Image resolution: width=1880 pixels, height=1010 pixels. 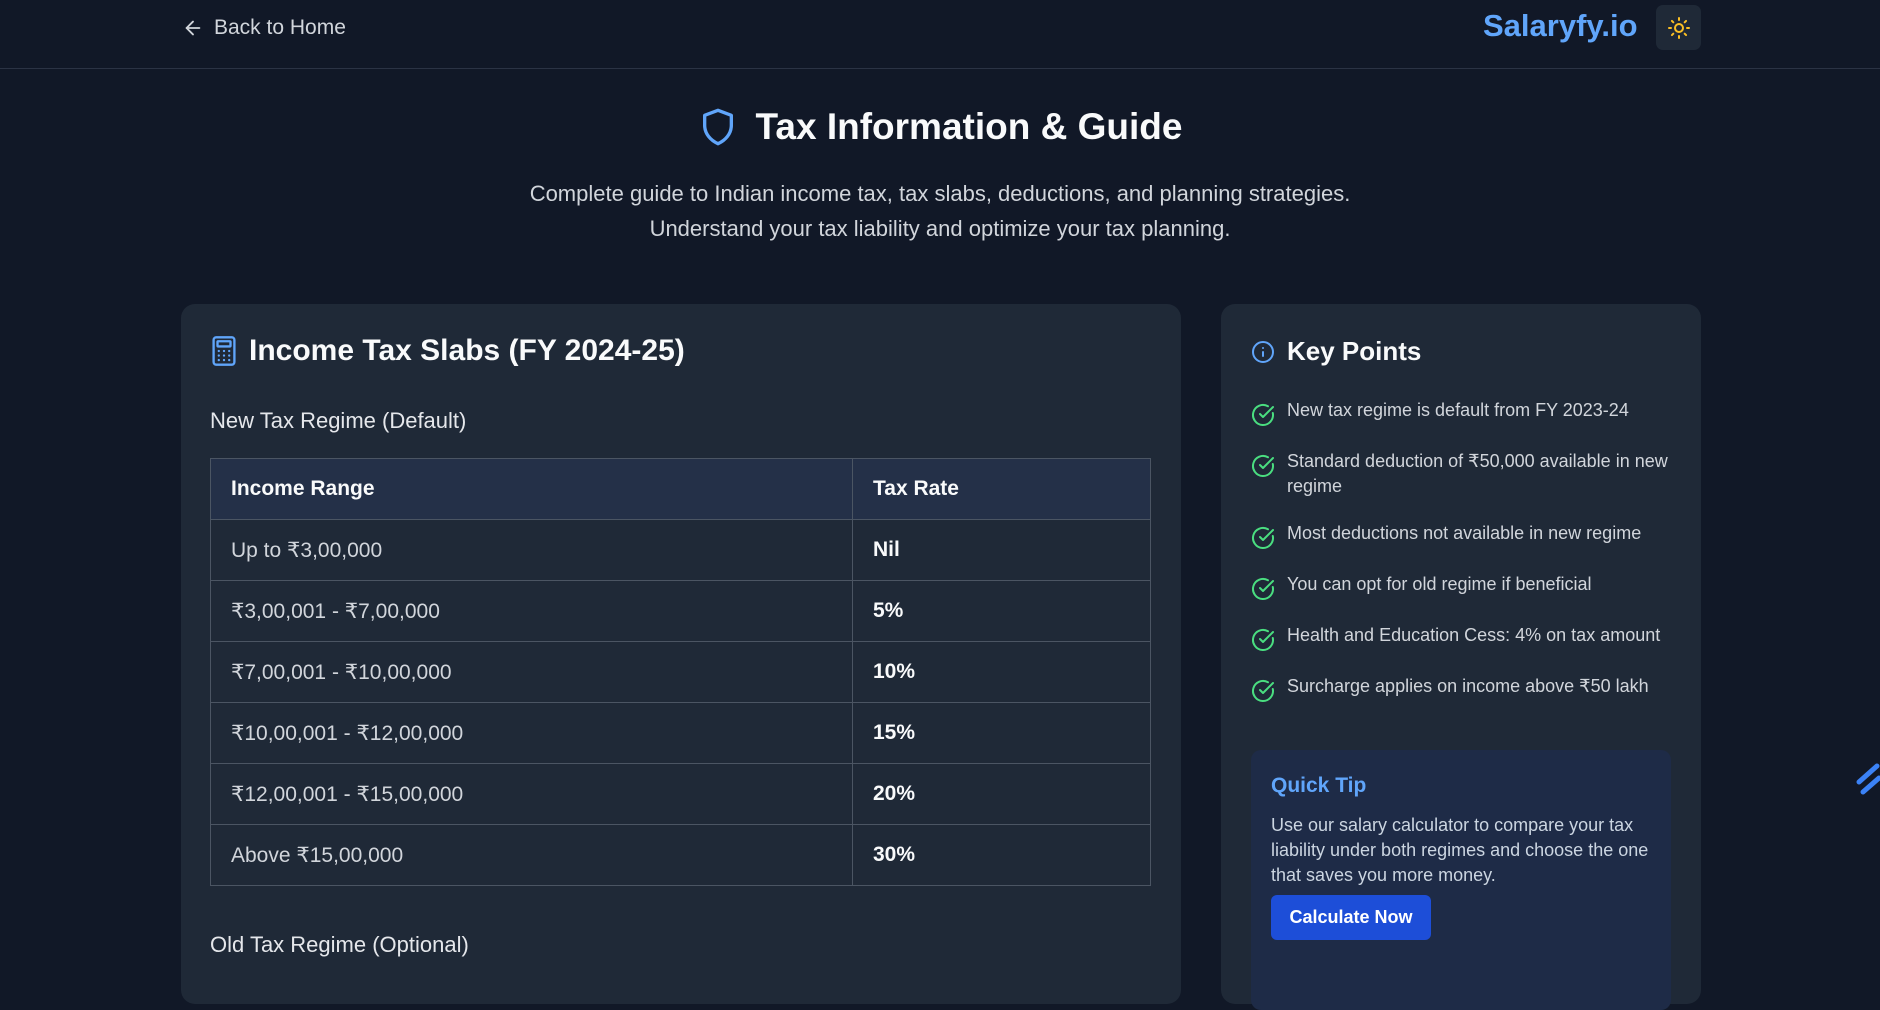 What do you see at coordinates (531, 489) in the screenshot?
I see `column-header-income-range: Income Range` at bounding box center [531, 489].